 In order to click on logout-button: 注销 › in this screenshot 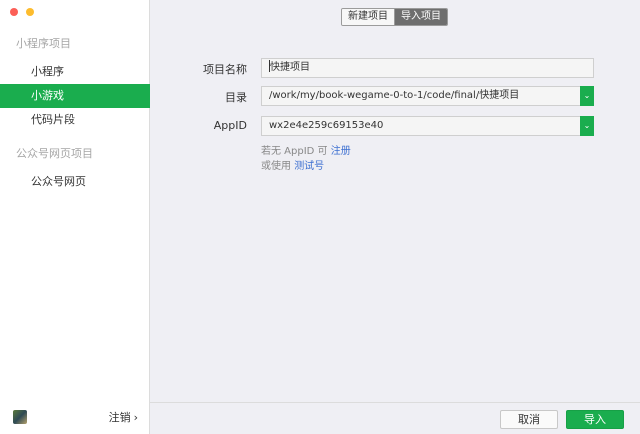, I will do `click(123, 417)`.